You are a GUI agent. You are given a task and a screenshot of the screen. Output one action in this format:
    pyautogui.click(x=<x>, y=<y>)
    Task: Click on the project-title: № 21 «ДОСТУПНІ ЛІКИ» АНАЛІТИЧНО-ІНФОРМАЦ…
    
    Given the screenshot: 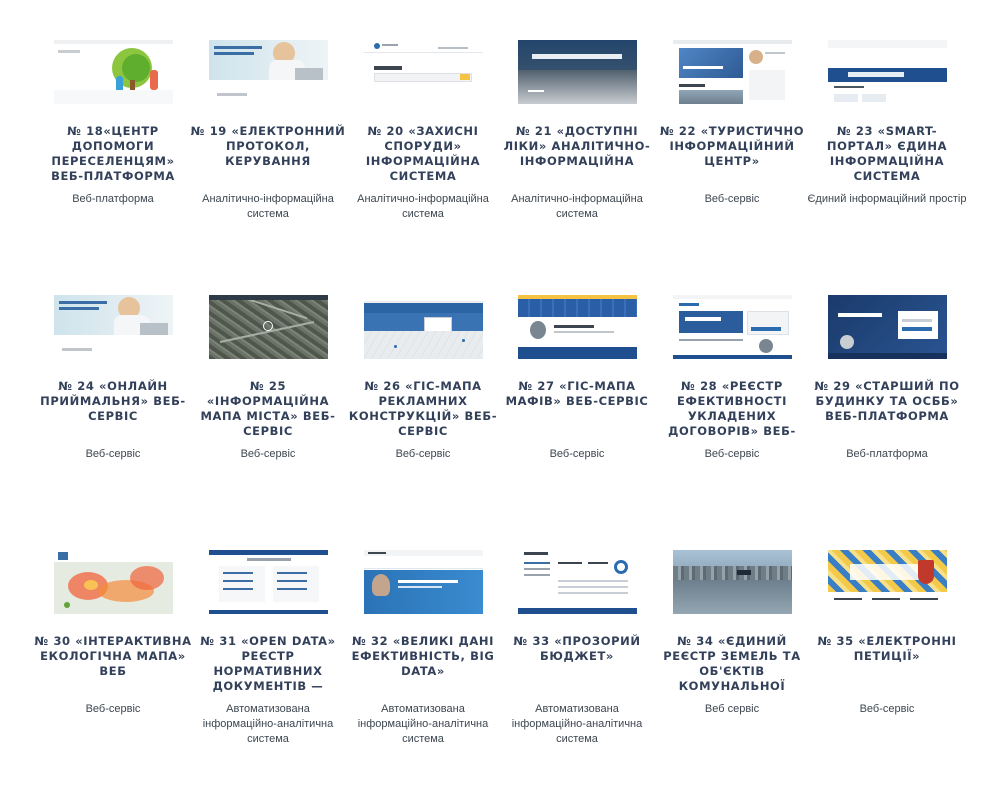 What is the action you would take?
    pyautogui.click(x=577, y=154)
    